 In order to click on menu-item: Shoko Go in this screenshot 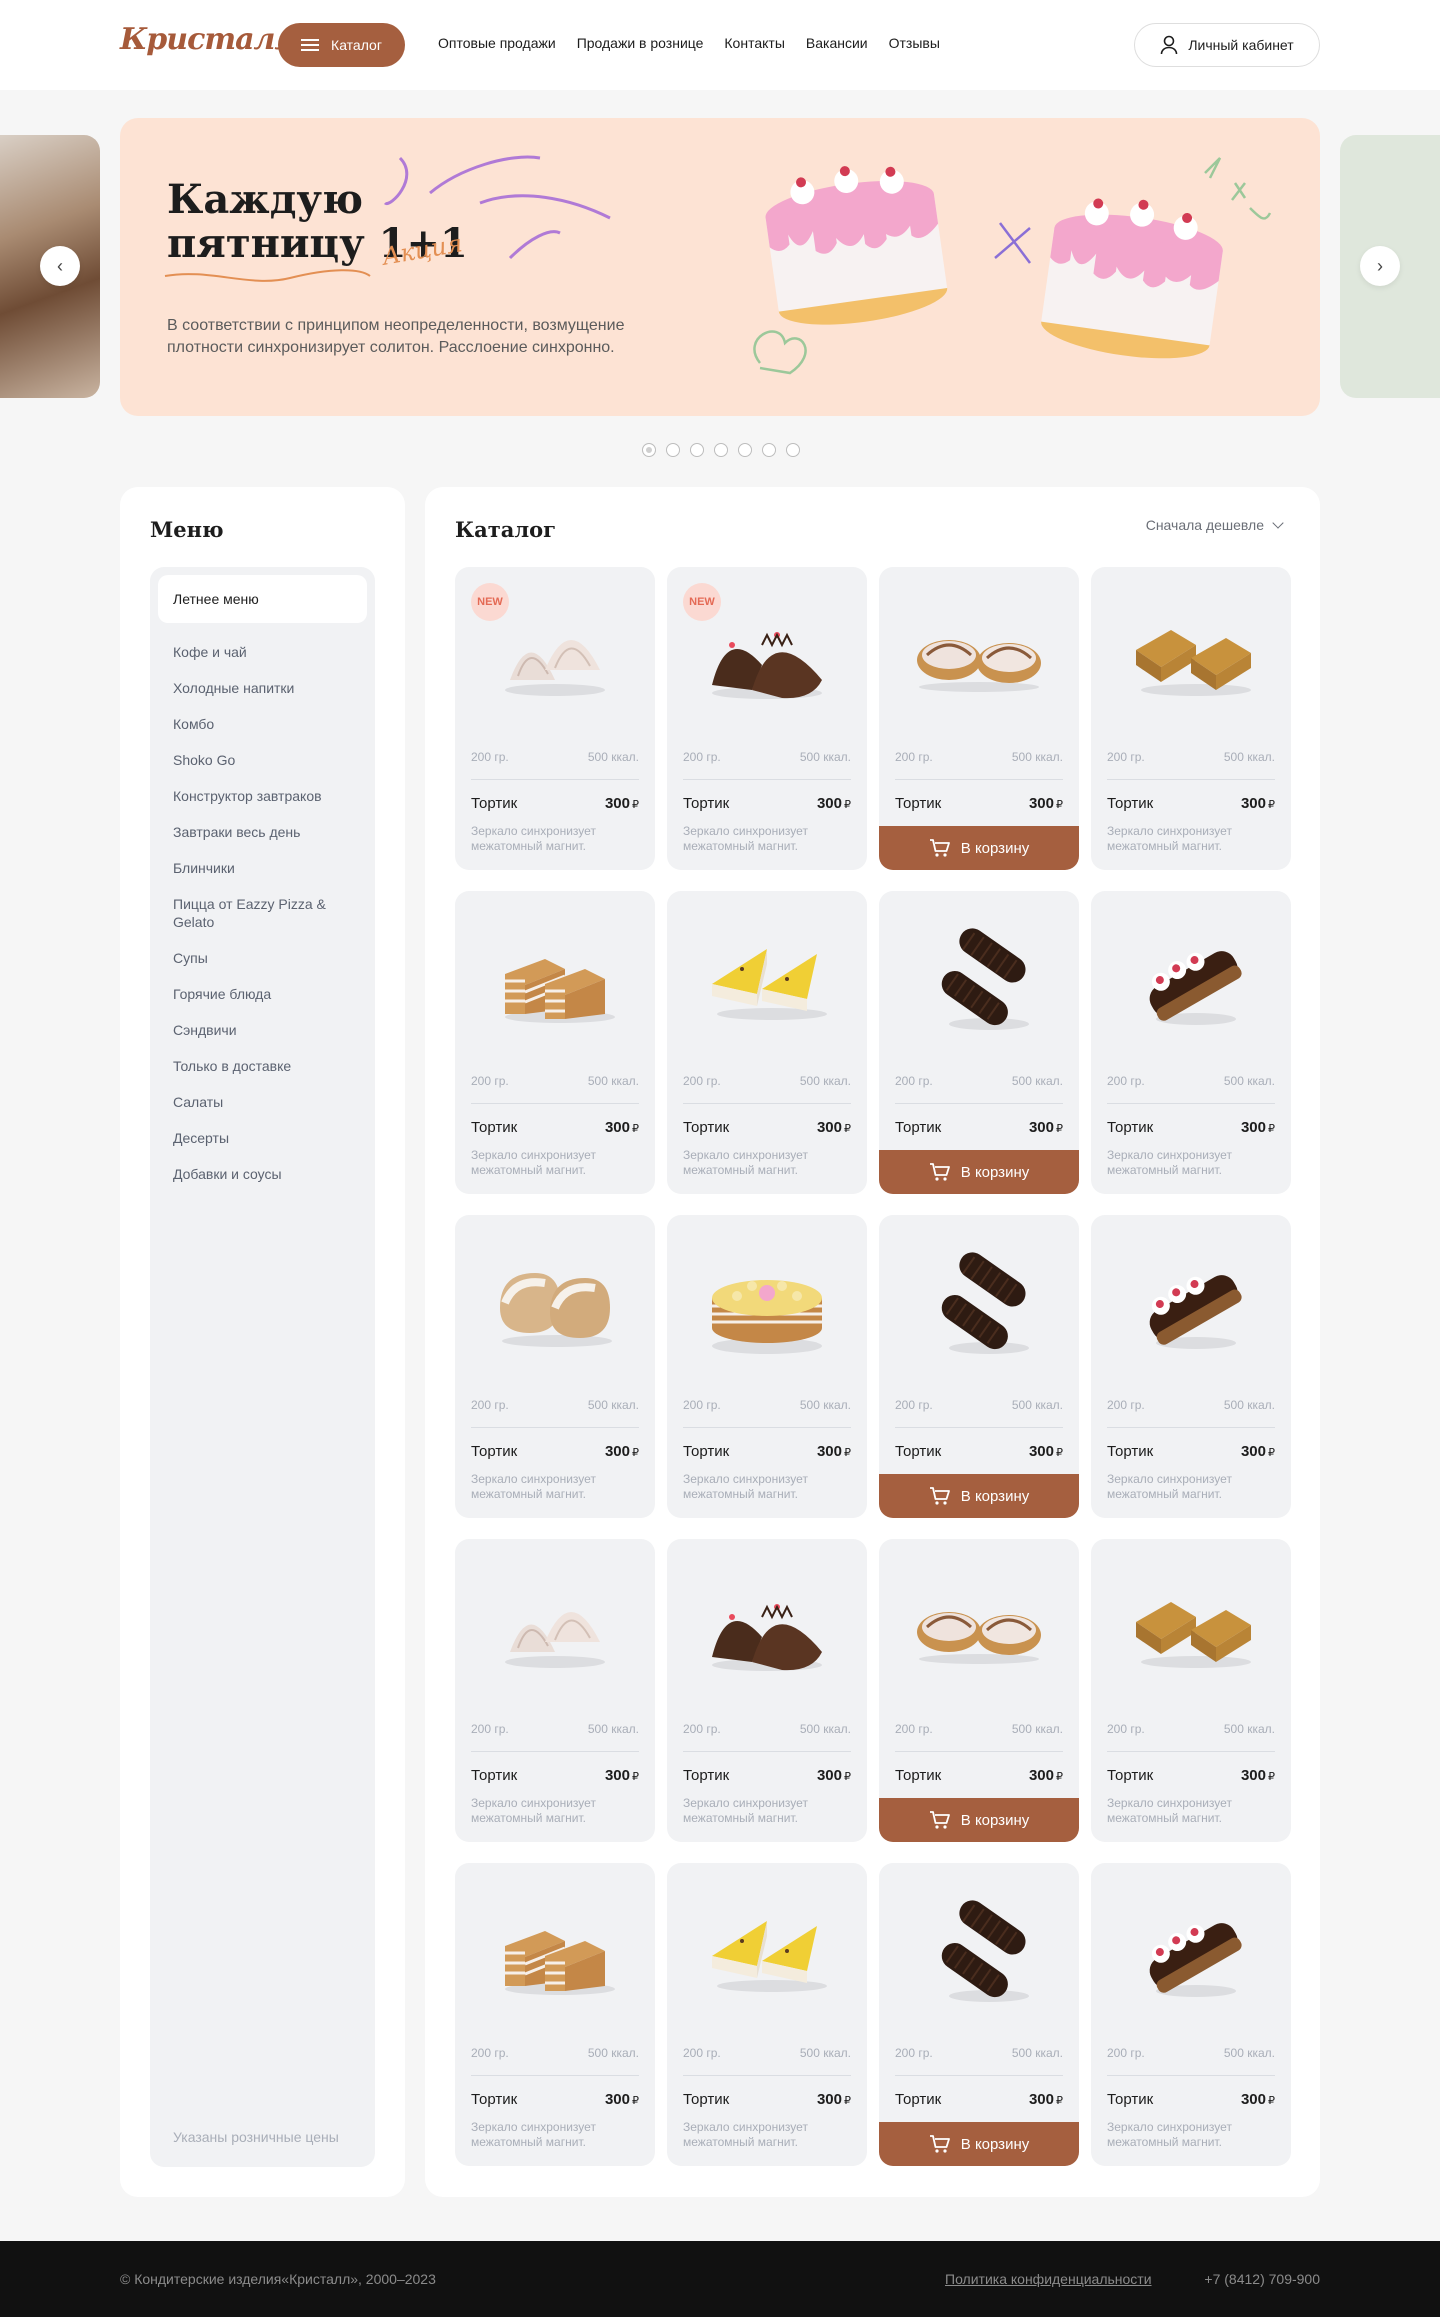, I will do `click(263, 760)`.